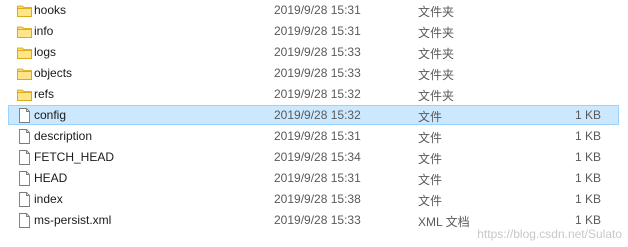 This screenshot has width=628, height=247. I want to click on file-name: ms-persist.xml, so click(73, 220).